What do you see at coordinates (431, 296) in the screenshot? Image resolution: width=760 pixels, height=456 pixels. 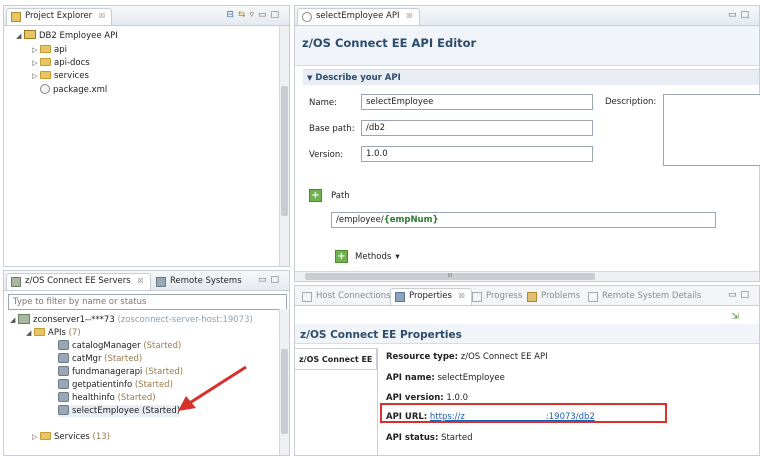 I see `tab-properties: Properties ☒` at bounding box center [431, 296].